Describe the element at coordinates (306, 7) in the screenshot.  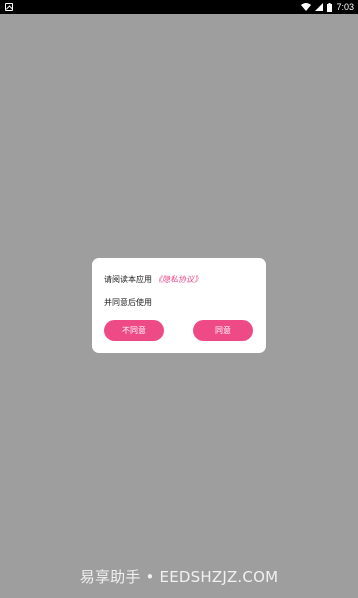
I see `wifi-icon` at that location.